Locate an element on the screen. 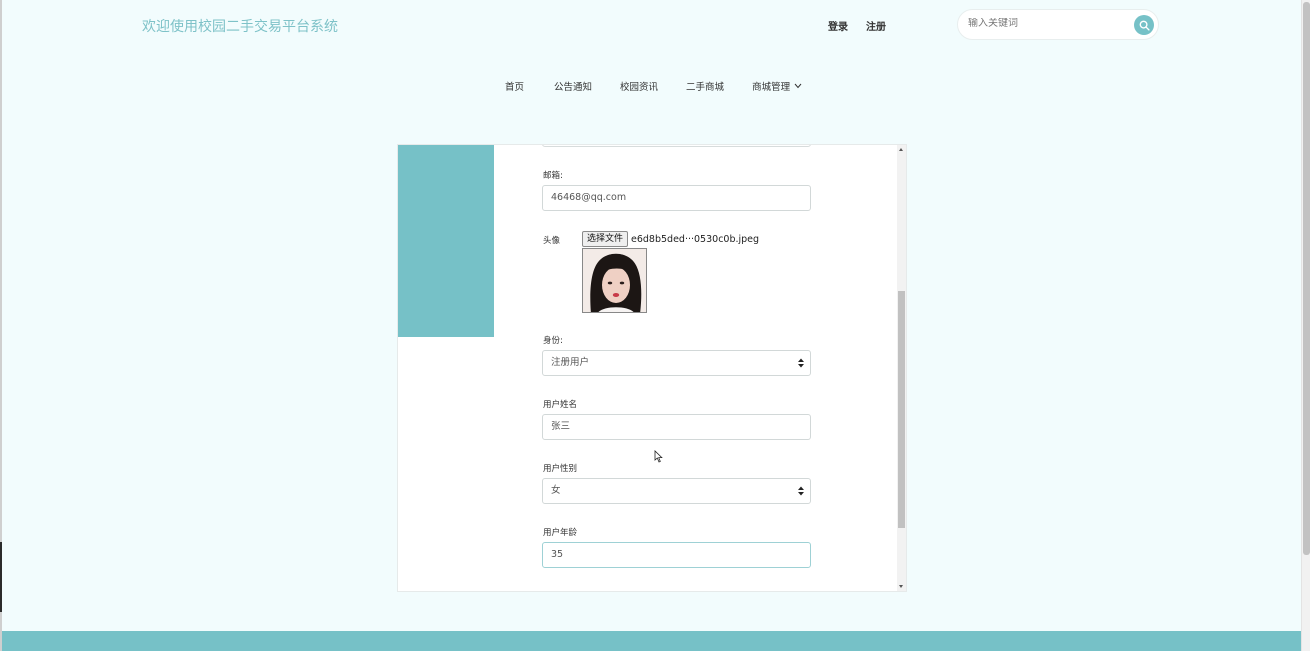 This screenshot has height=651, width=1310. search-button is located at coordinates (1144, 25).